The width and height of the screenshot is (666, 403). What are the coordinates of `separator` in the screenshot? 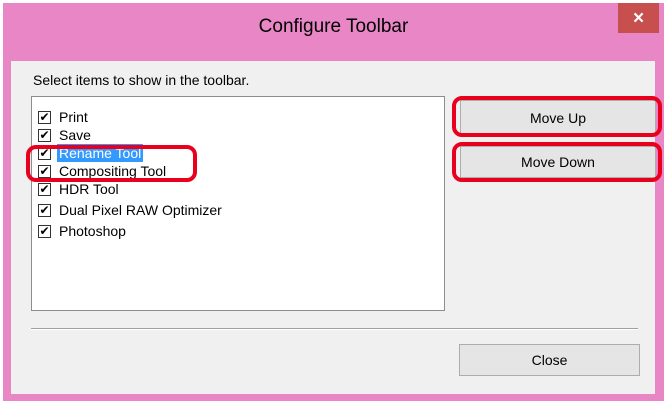 It's located at (334, 329).